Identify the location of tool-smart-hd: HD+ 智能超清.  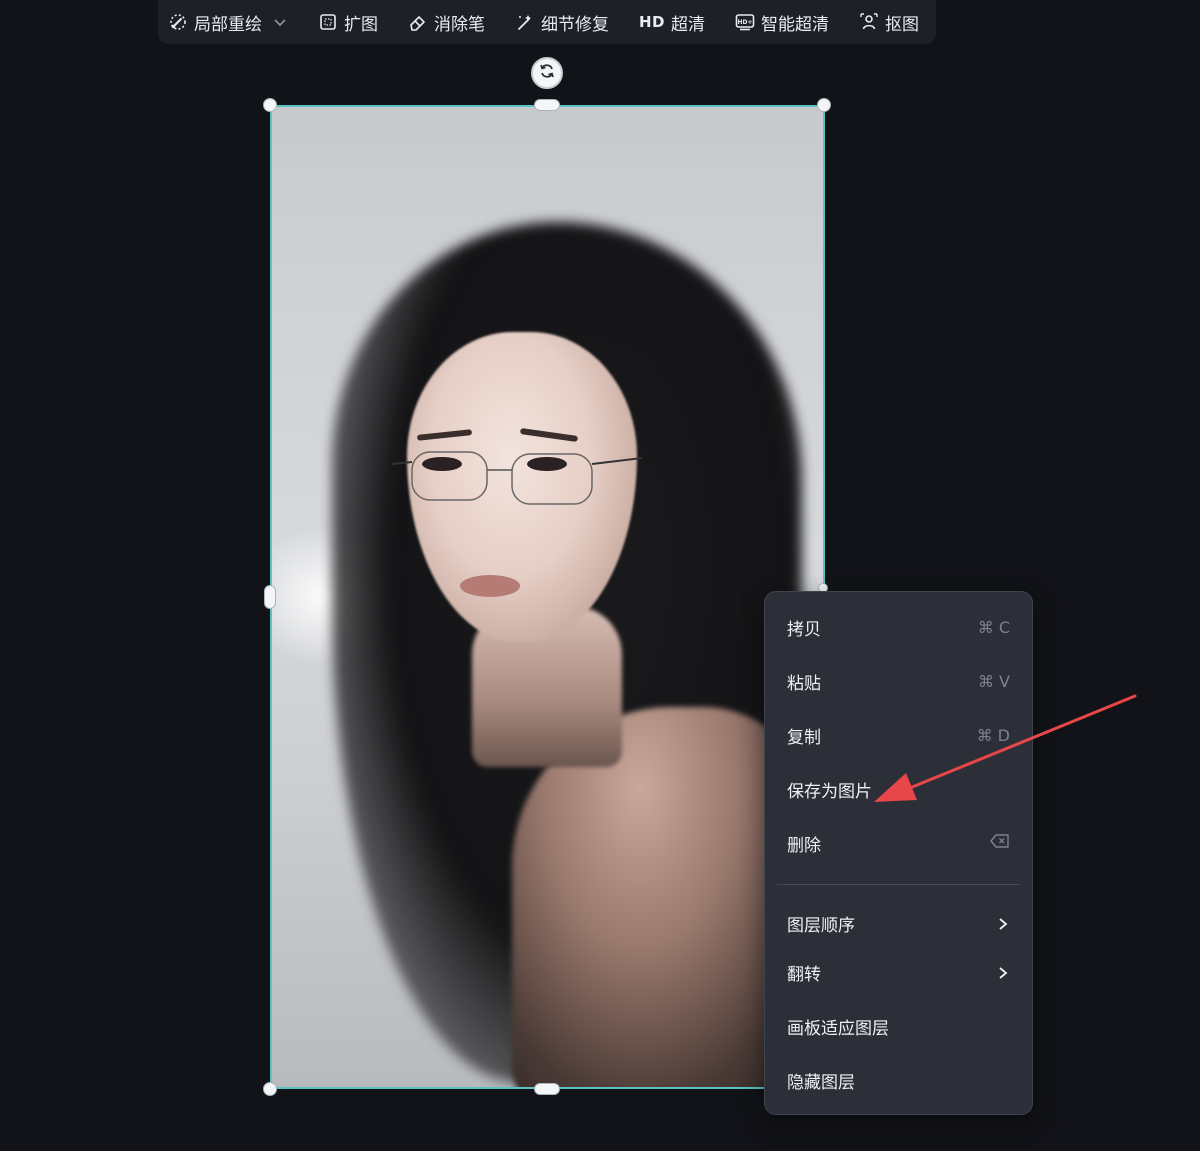
(782, 22).